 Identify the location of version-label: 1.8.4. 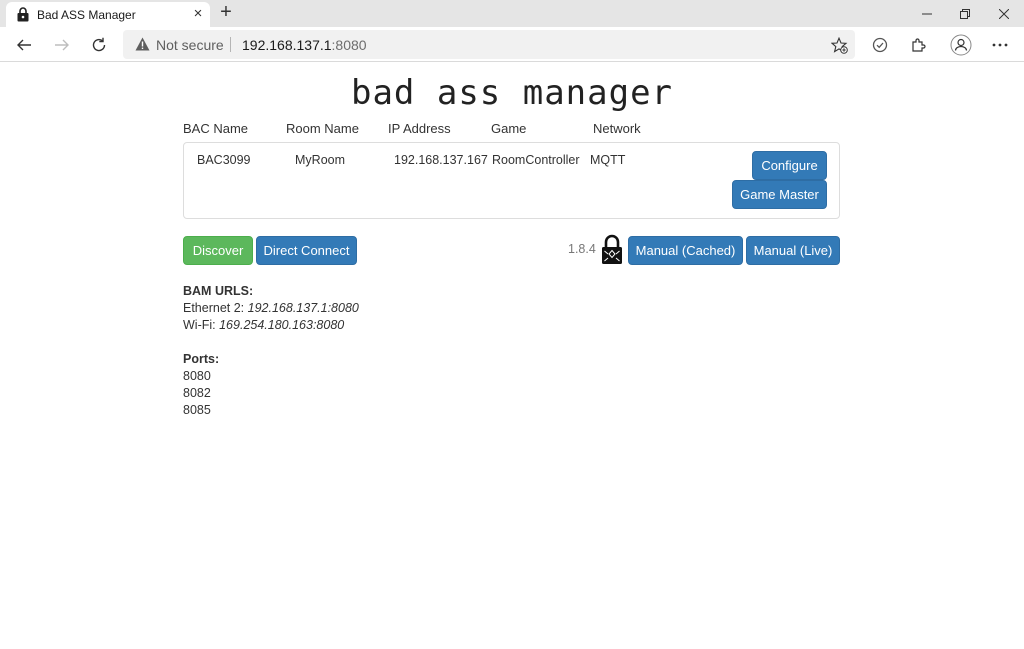
(582, 249).